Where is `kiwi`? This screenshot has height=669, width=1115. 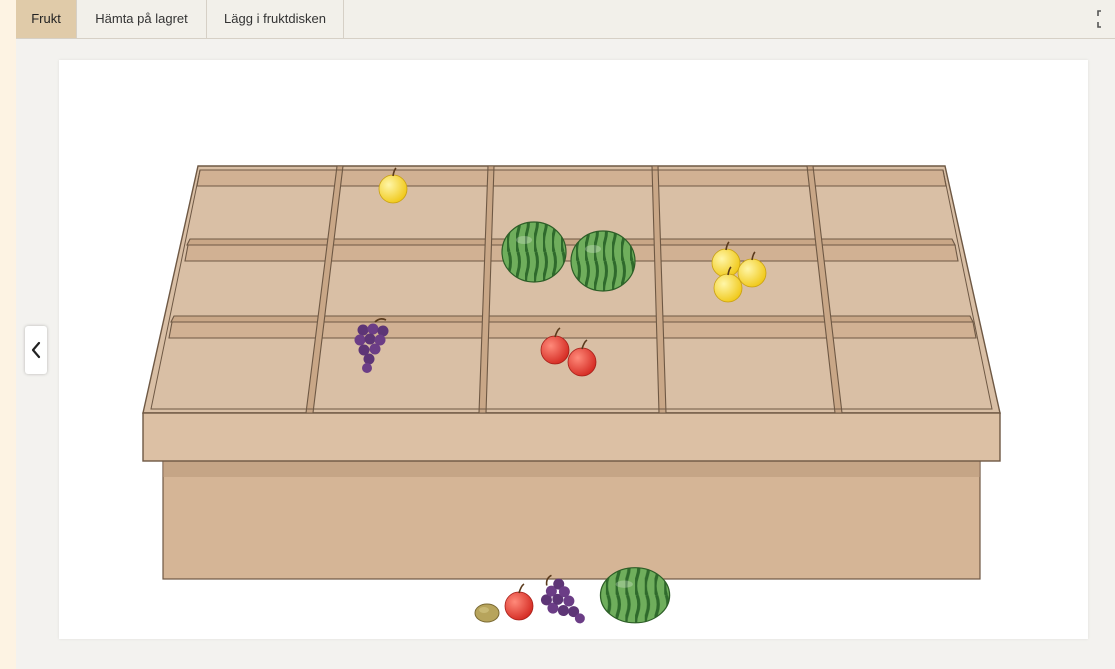 kiwi is located at coordinates (487, 613).